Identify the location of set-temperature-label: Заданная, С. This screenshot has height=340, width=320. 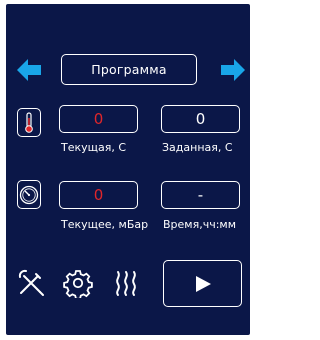
(197, 147).